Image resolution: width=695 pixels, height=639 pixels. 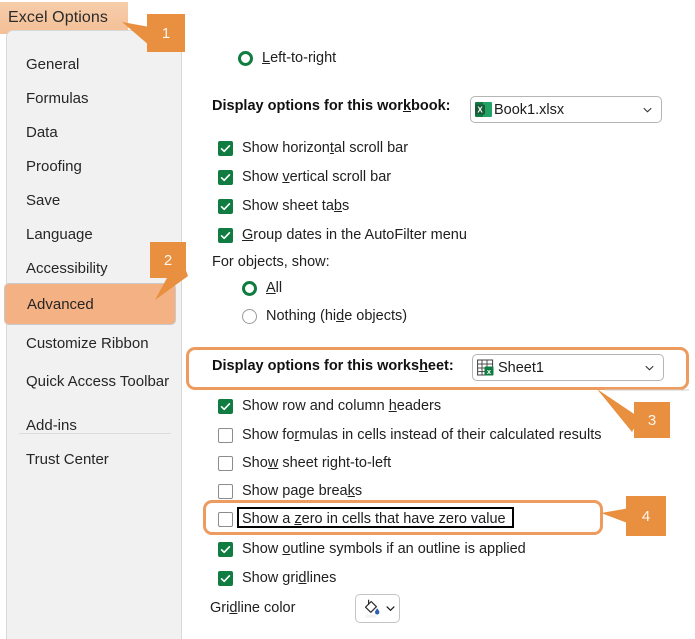 I want to click on sidebar-item-label: Accessibility, so click(x=67, y=268).